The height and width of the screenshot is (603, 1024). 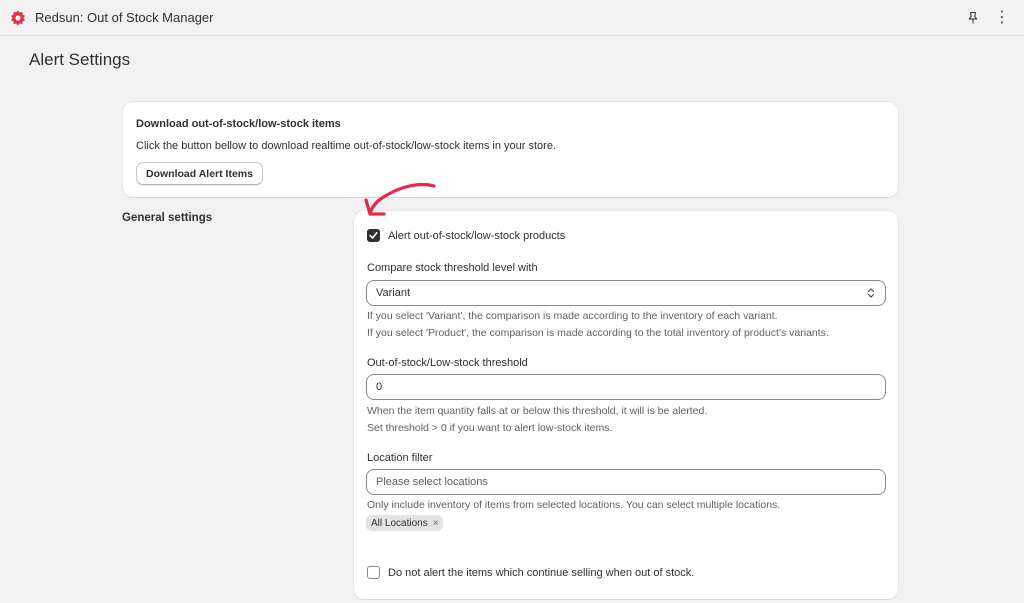 What do you see at coordinates (871, 293) in the screenshot?
I see `select-chevrons-icon` at bounding box center [871, 293].